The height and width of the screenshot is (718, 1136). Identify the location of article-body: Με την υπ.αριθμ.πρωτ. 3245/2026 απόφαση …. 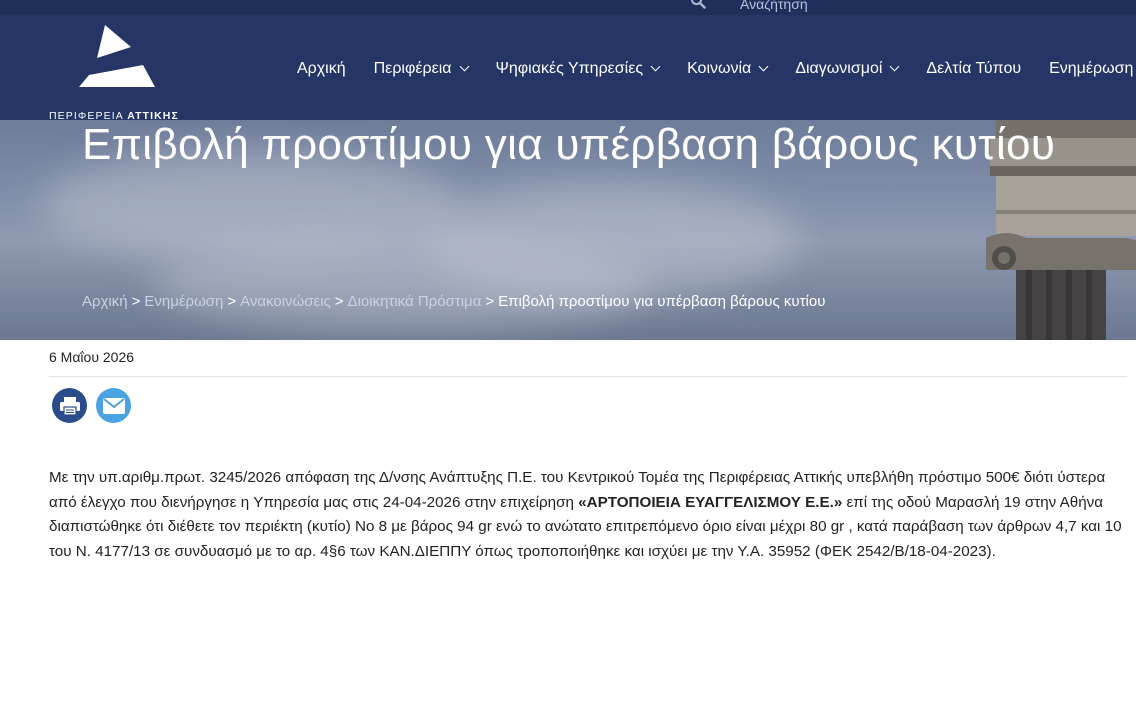
(586, 515).